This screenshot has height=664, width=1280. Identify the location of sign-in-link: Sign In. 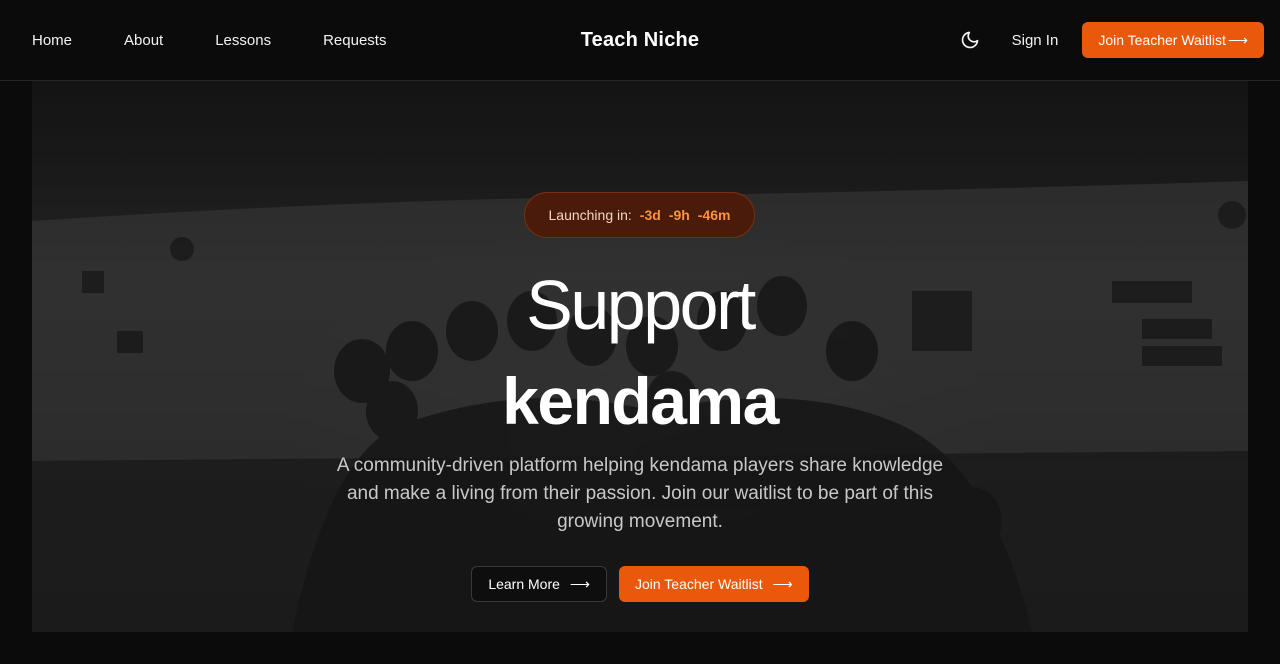
(1035, 40).